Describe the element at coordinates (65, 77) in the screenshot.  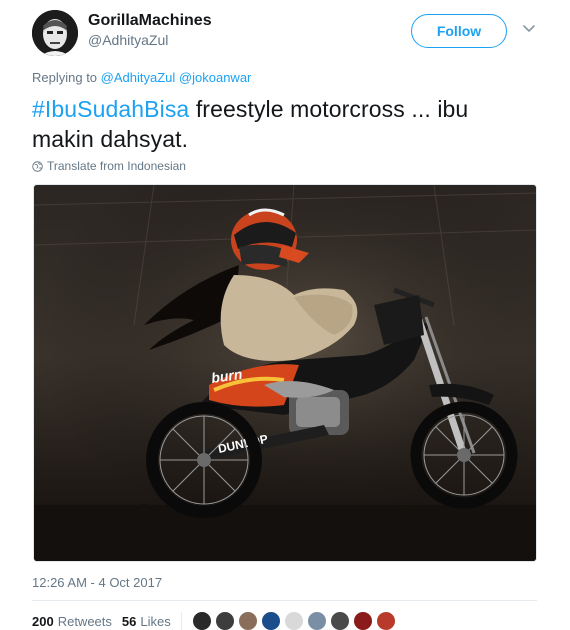
I see `replying-prefix: Replying to` at that location.